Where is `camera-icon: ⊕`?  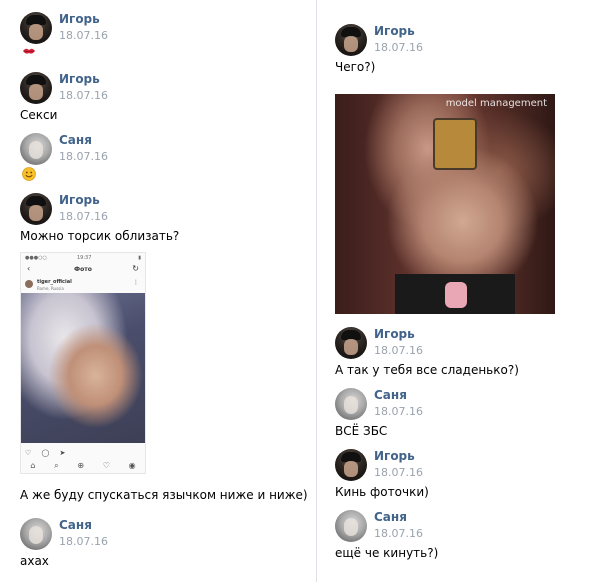
camera-icon: ⊕ is located at coordinates (81, 465).